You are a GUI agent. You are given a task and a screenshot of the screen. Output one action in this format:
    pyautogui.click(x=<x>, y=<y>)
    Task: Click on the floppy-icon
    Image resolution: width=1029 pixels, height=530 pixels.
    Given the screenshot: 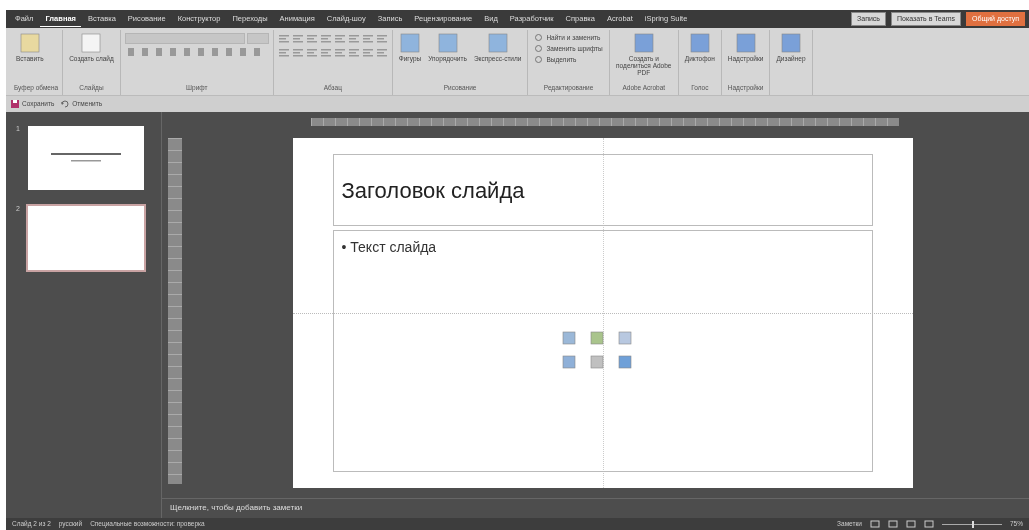 What is the action you would take?
    pyautogui.click(x=15, y=104)
    